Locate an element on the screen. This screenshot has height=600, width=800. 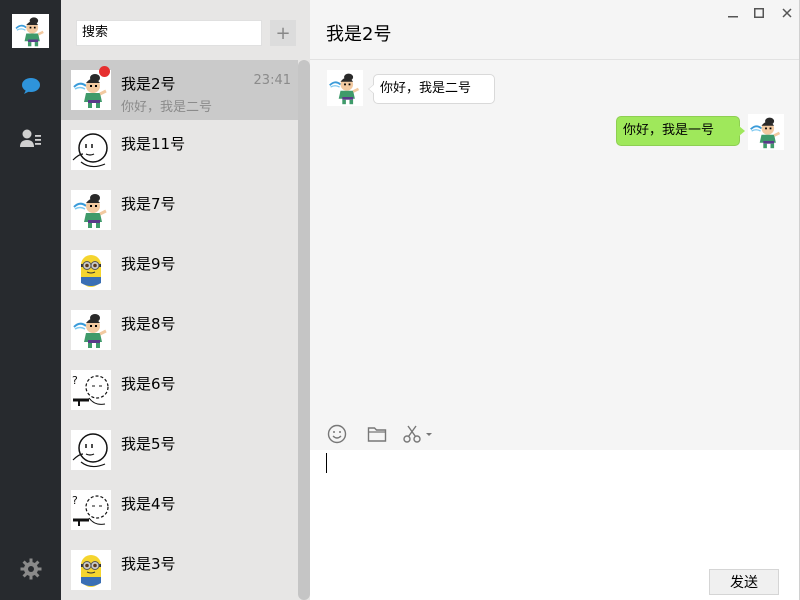
search-input: 搜索 is located at coordinates (169, 33).